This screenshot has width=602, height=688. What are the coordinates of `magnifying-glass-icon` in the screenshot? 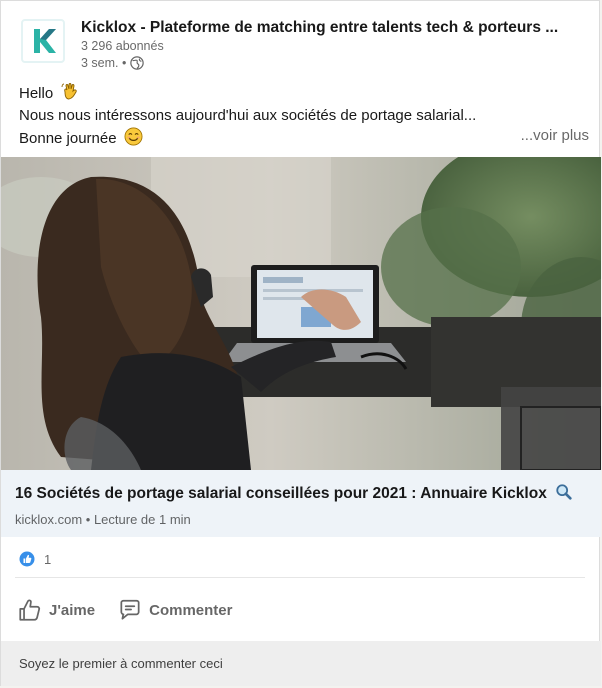 It's located at (564, 492).